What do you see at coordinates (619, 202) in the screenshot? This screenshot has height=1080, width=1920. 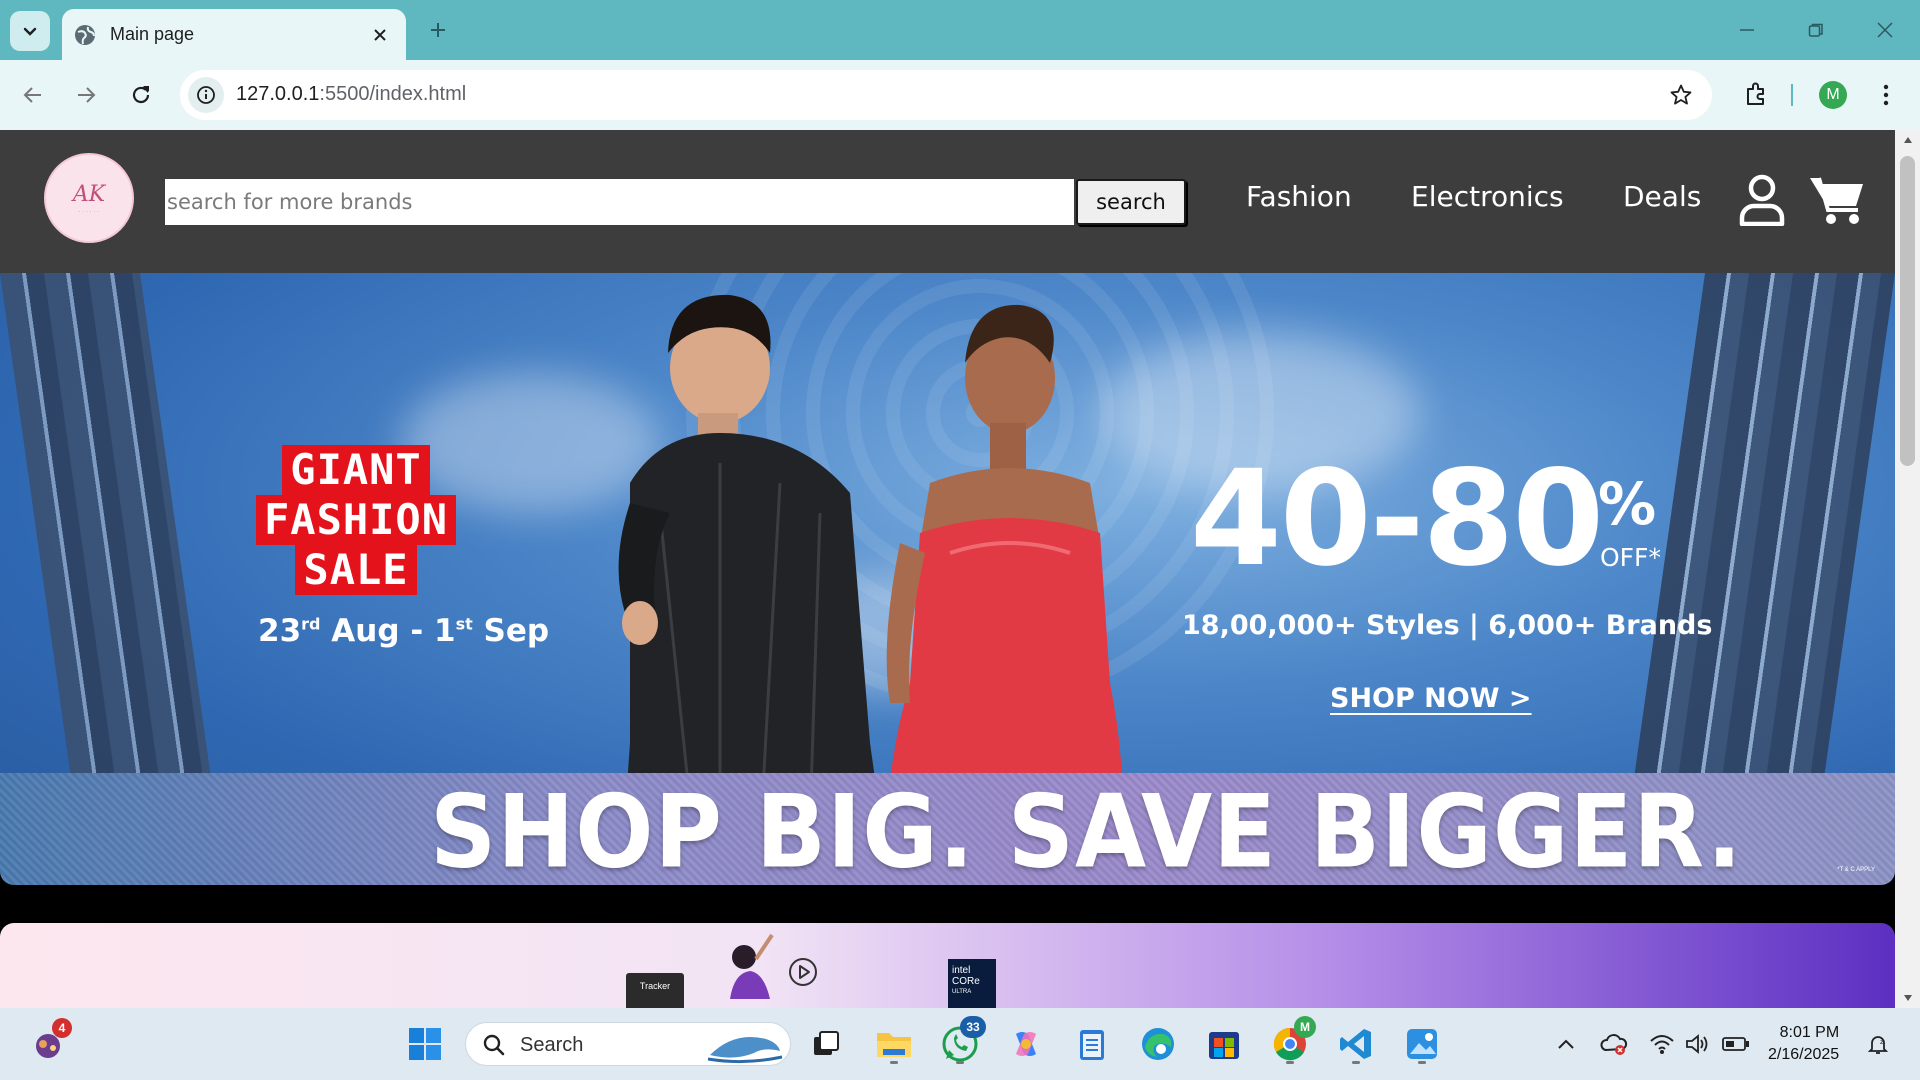 I see `brand-search-input` at bounding box center [619, 202].